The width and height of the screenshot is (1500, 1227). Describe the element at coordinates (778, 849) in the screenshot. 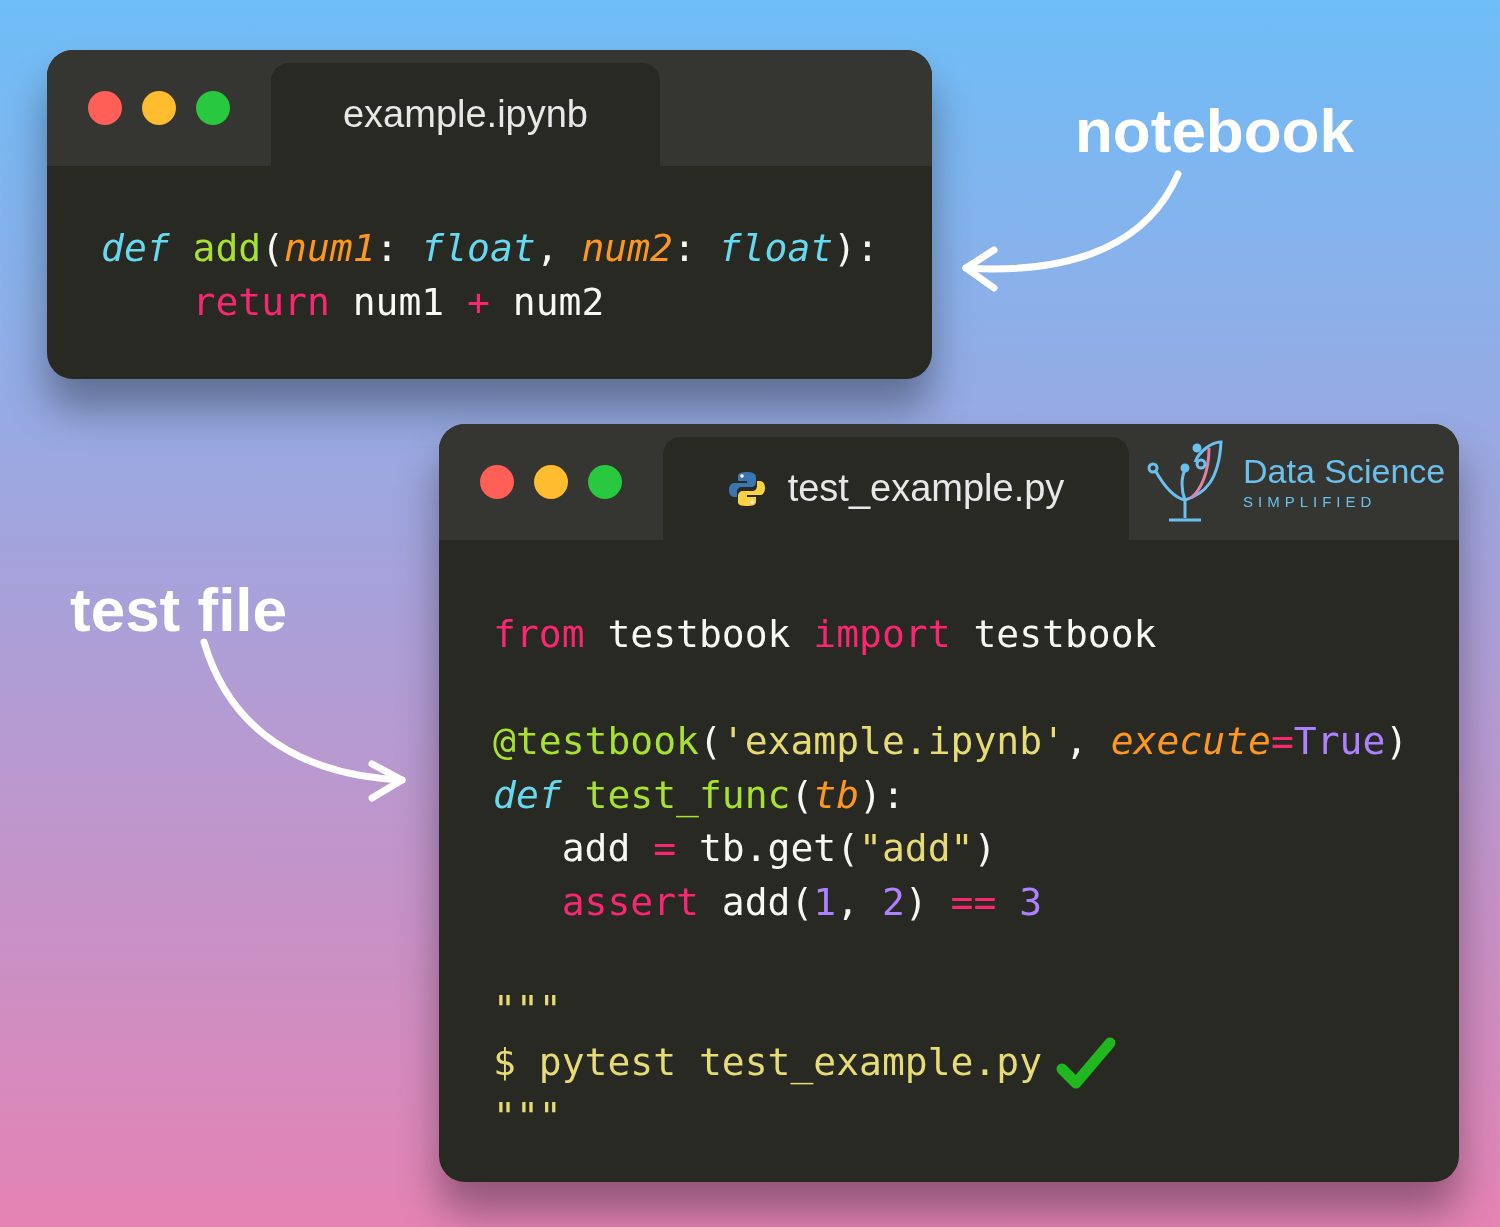

I see `code-line: add = tb.get("add")` at that location.